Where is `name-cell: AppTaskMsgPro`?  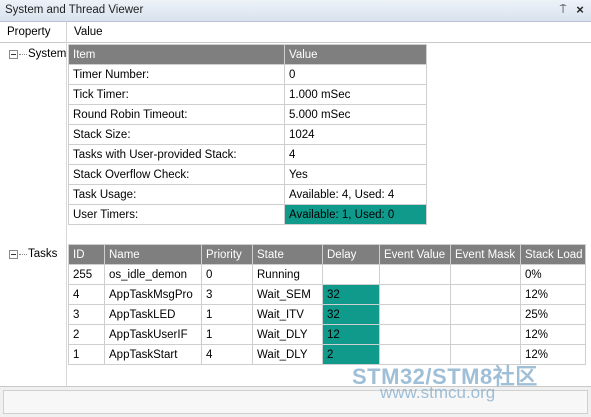 name-cell: AppTaskMsgPro is located at coordinates (153, 294).